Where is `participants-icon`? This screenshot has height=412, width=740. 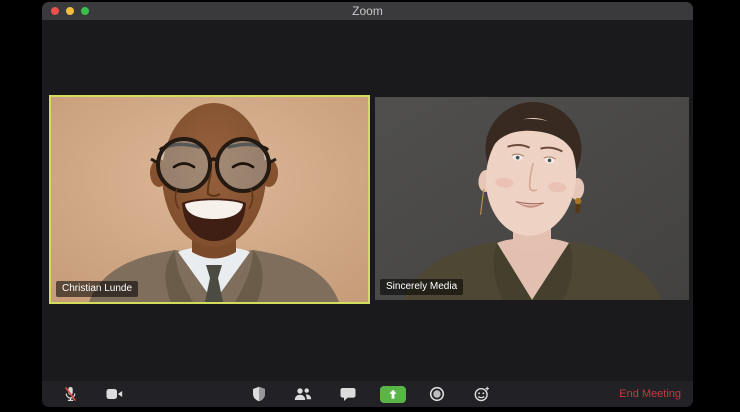 participants-icon is located at coordinates (303, 394).